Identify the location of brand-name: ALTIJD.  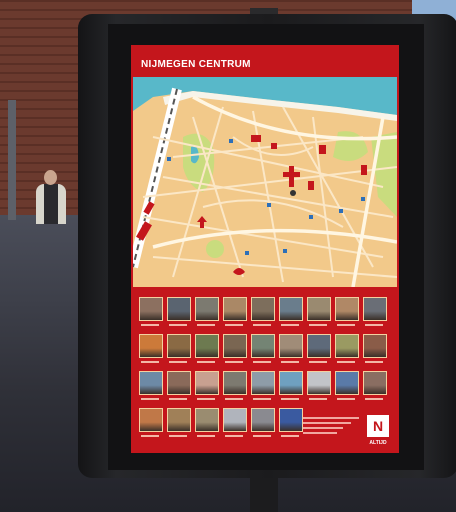
(378, 443).